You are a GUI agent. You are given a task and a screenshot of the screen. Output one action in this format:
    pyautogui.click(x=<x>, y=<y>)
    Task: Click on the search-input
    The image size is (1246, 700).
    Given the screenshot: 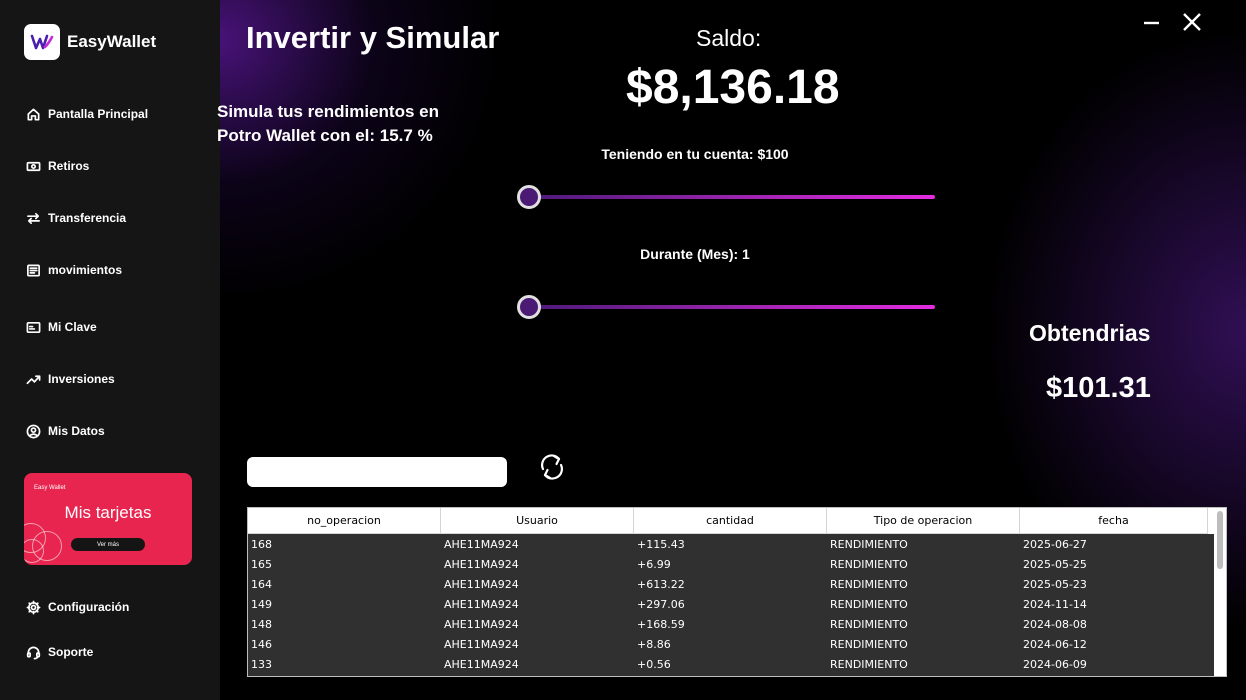 What is the action you would take?
    pyautogui.click(x=377, y=472)
    